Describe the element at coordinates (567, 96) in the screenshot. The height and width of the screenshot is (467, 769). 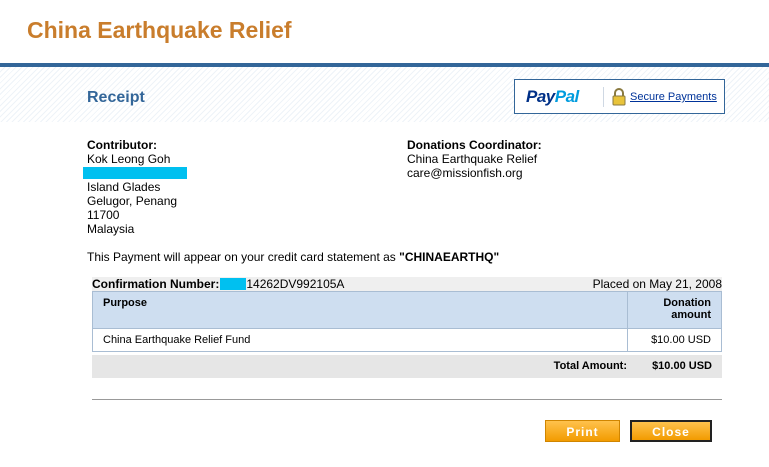
I see `paypal-logo-pal: Pal` at that location.